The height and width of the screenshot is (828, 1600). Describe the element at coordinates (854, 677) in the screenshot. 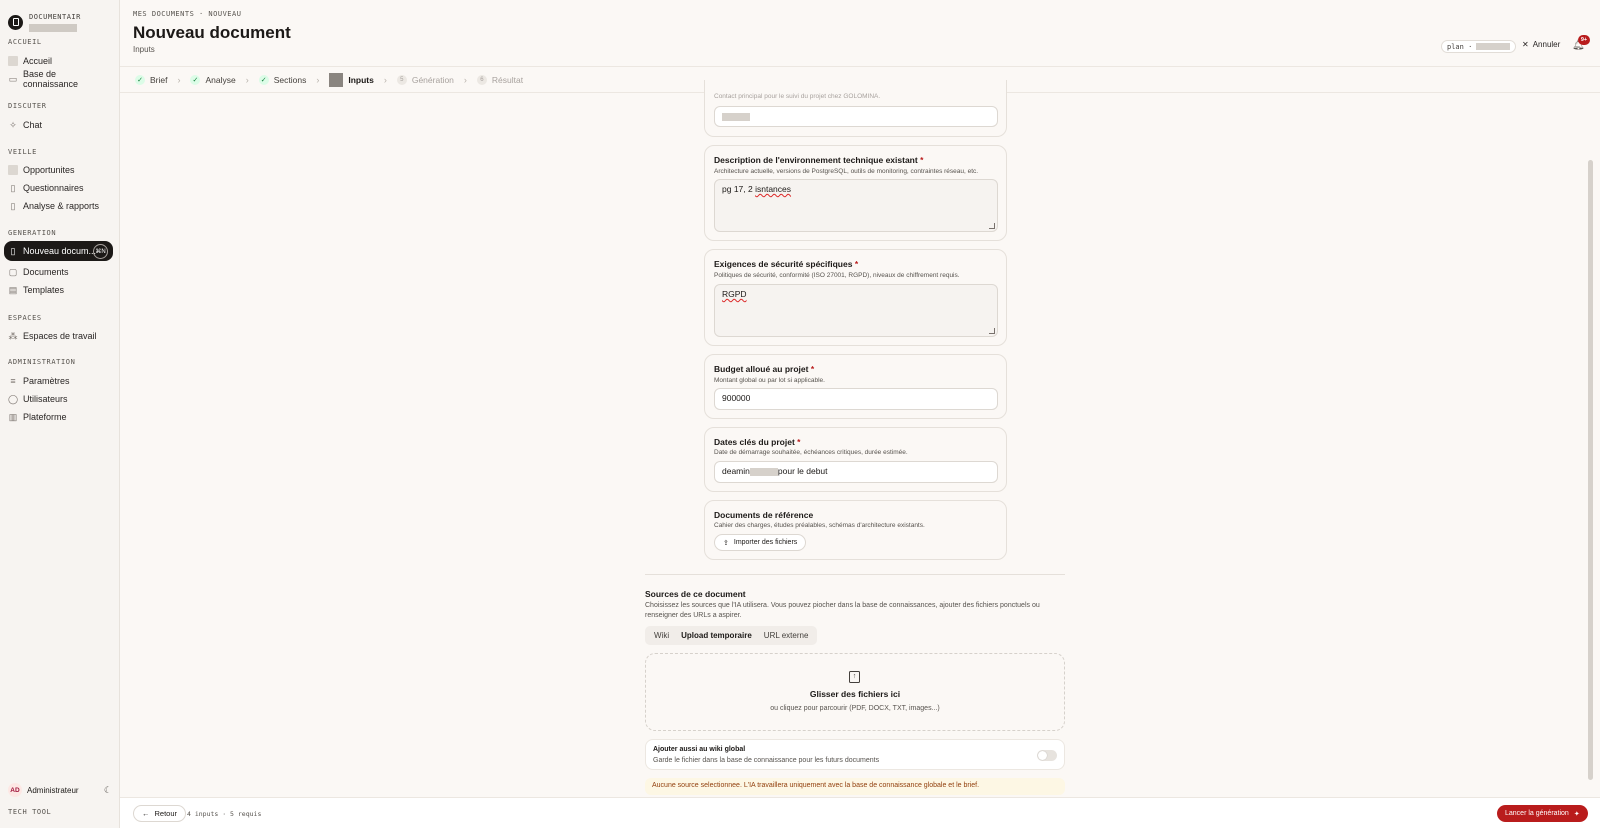

I see `file-upload-icon: ↑` at that location.